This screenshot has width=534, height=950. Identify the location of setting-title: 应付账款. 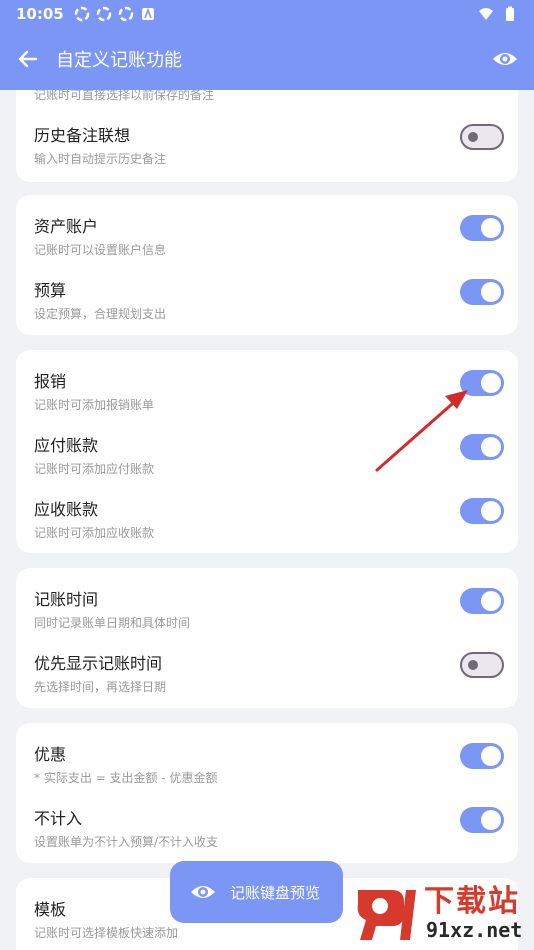
(66, 445).